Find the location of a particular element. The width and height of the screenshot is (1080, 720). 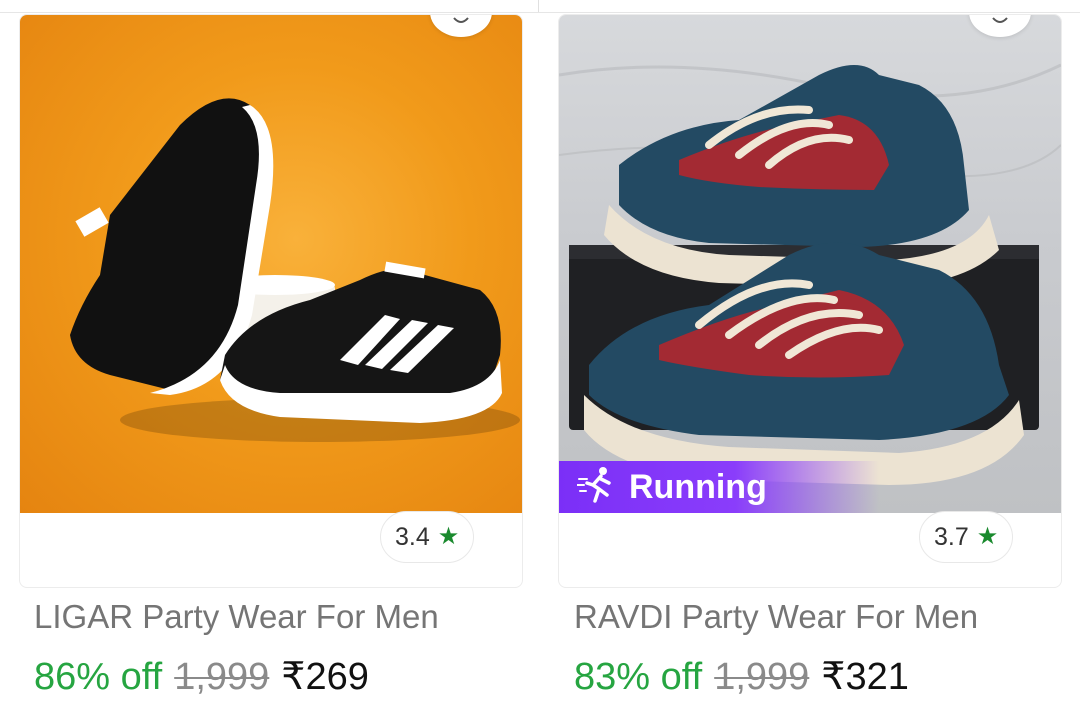

discount-text: 86% off is located at coordinates (98, 677).